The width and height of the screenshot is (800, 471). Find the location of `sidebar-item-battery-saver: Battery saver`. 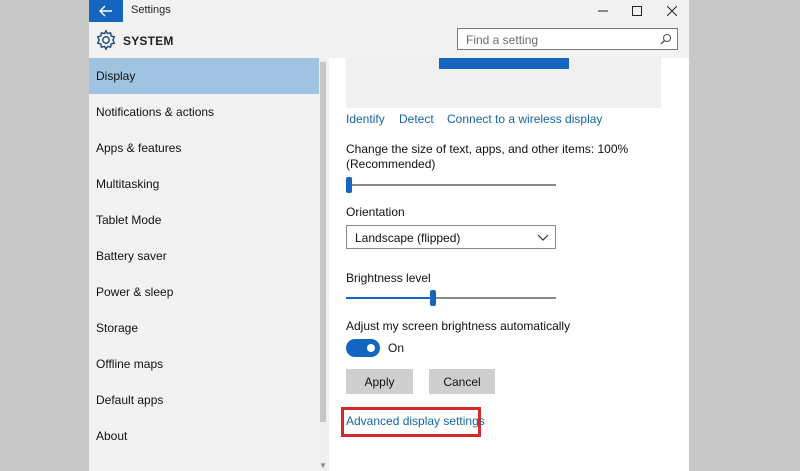

sidebar-item-battery-saver: Battery saver is located at coordinates (204, 256).